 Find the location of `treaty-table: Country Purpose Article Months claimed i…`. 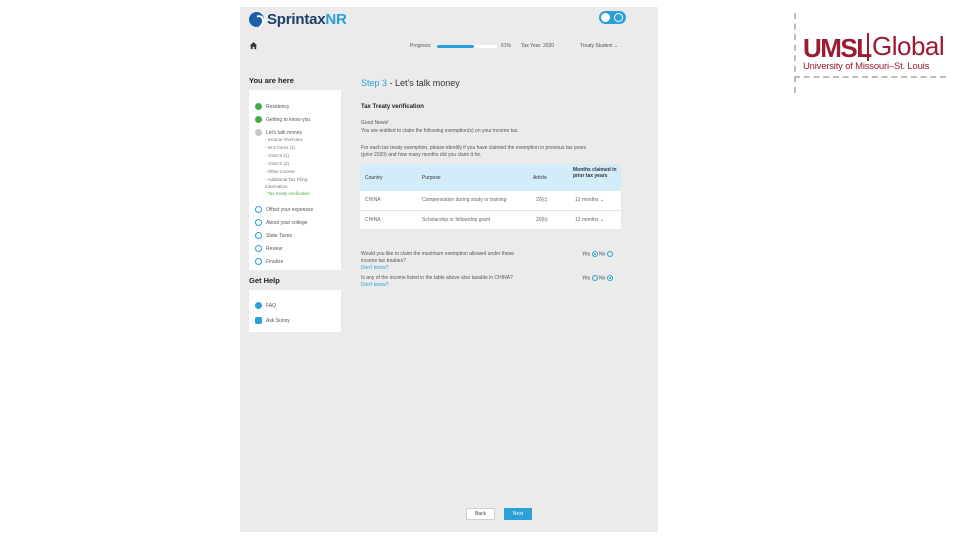

treaty-table: Country Purpose Article Months claimed i… is located at coordinates (490, 196).